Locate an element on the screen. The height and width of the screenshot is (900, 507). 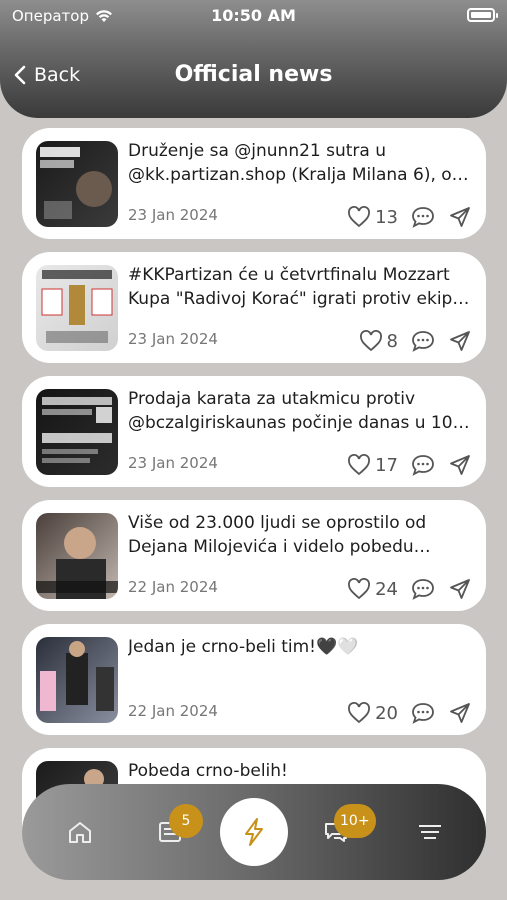
news-actions: 20 is located at coordinates (409, 713).